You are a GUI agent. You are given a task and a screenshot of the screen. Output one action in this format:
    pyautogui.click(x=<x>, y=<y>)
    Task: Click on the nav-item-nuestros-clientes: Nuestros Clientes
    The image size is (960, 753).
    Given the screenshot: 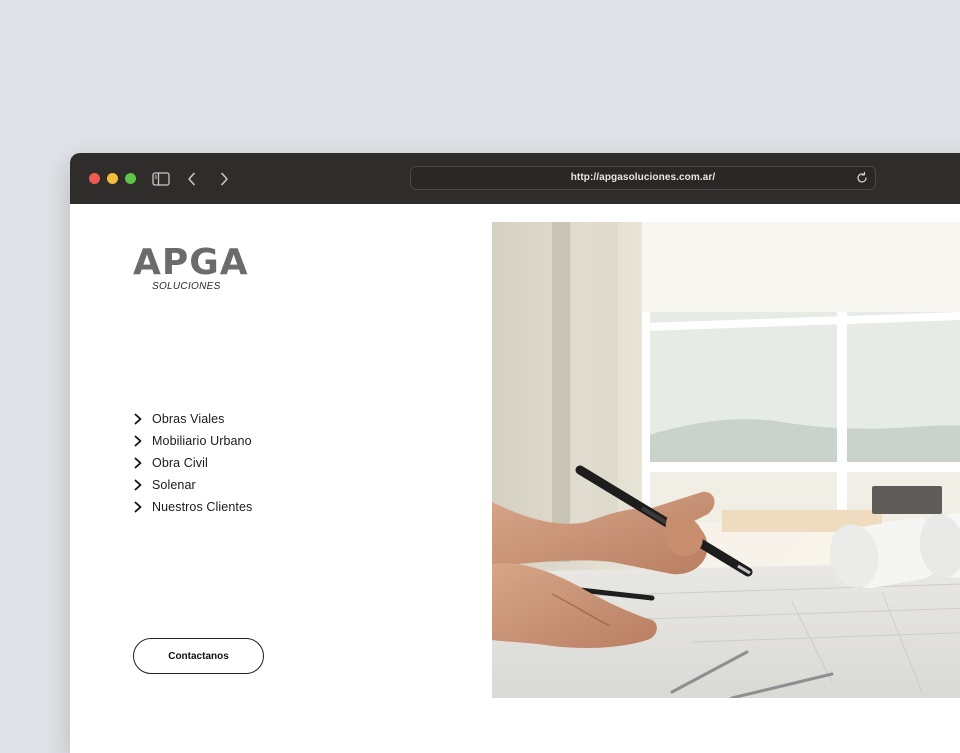 What is the action you would take?
    pyautogui.click(x=192, y=507)
    